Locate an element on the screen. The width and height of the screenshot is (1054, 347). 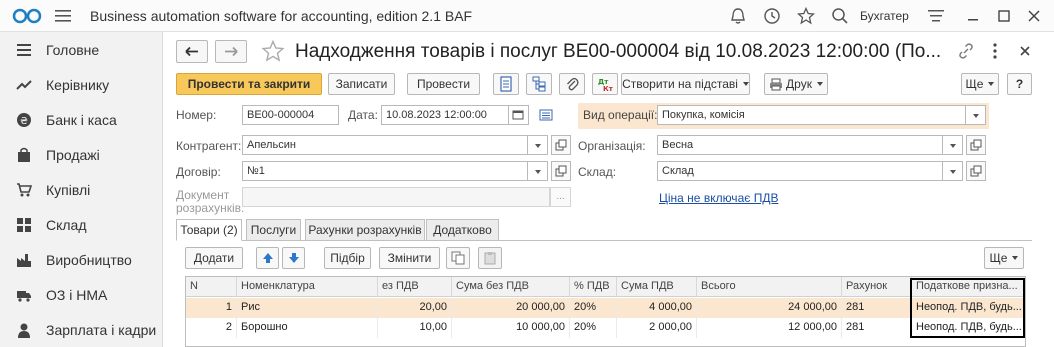
tab-additional: Додатково is located at coordinates (462, 230).